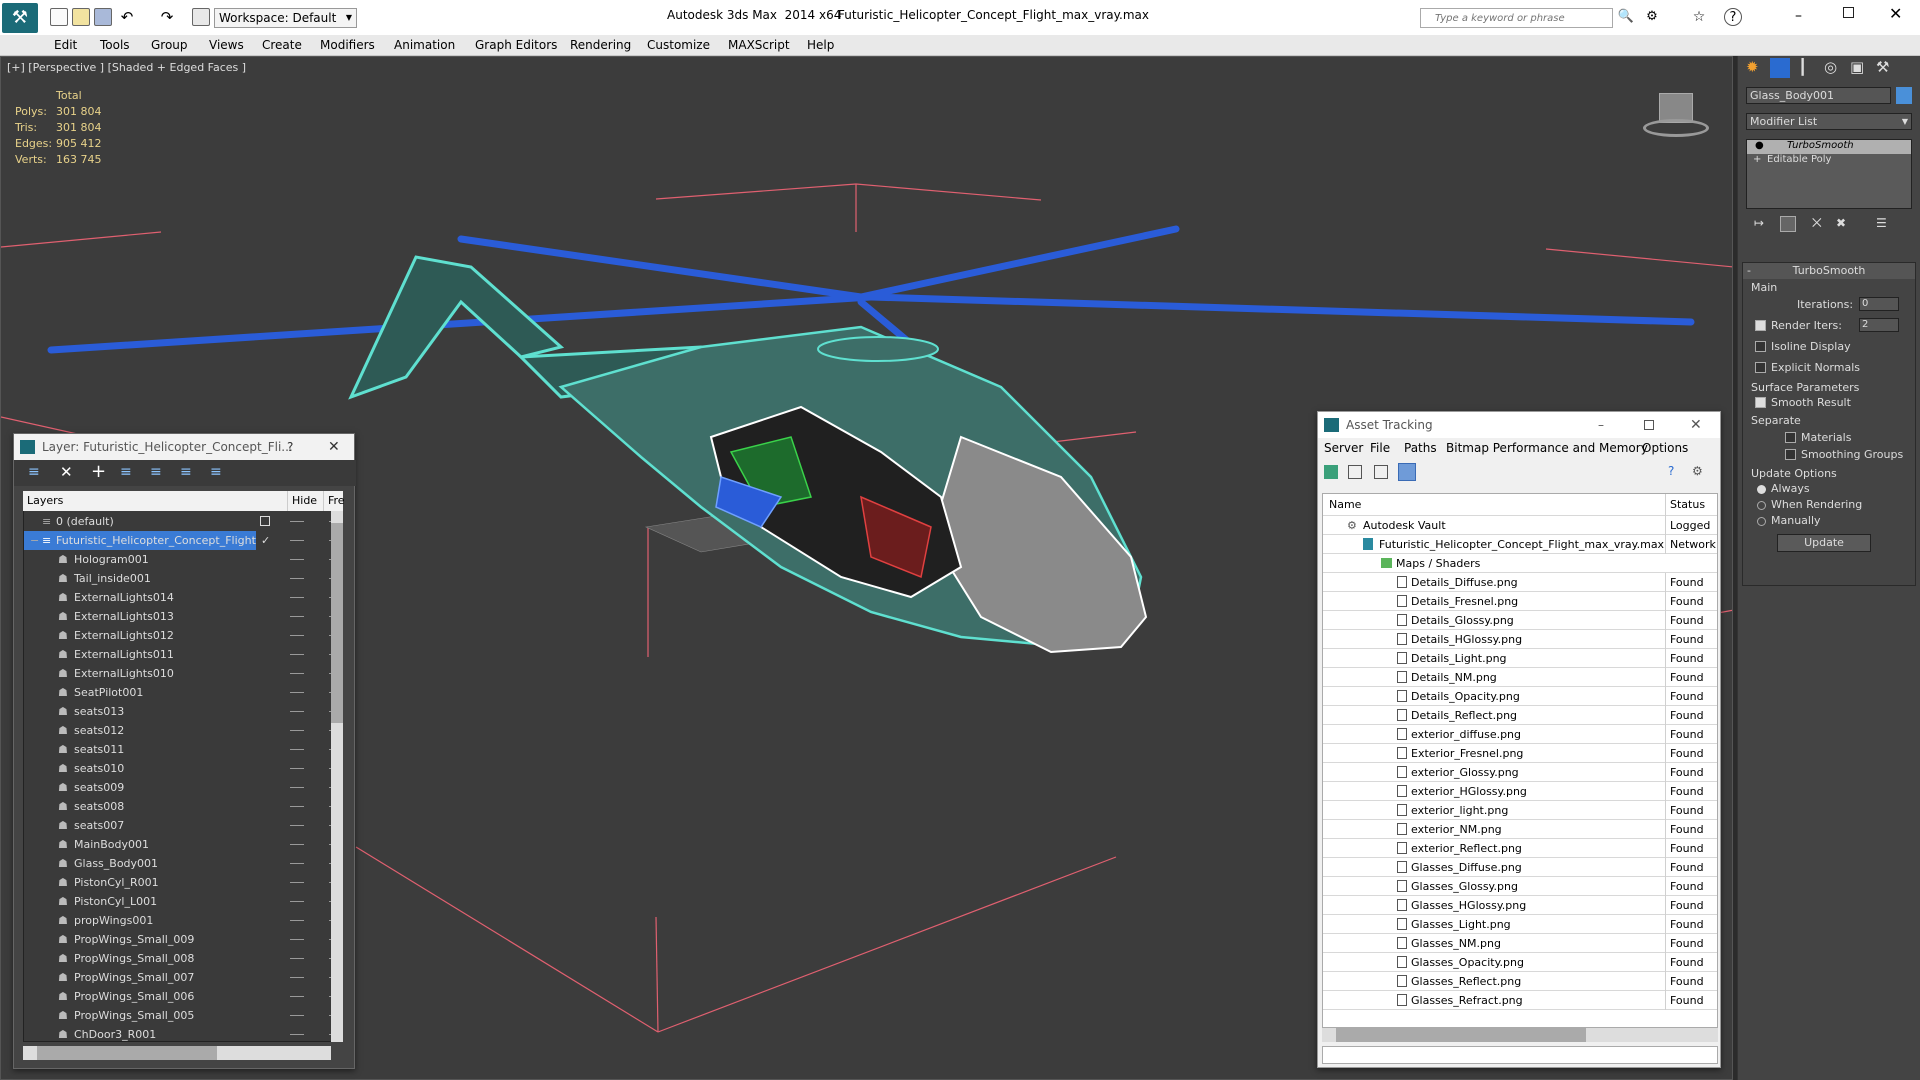  Describe the element at coordinates (183, 768) in the screenshot. I see `layer-item-row: ☗ seats010` at that location.